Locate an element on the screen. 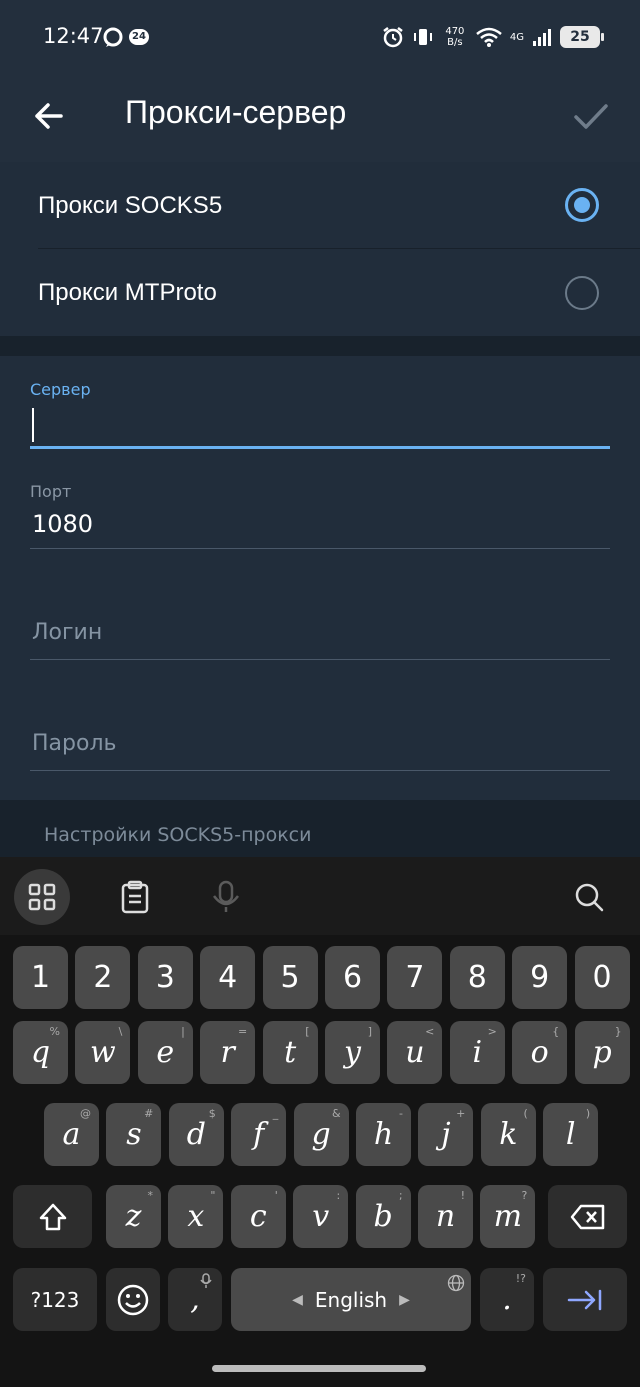 The height and width of the screenshot is (1387, 640). socks5-settings-caption: Настройки SOCKS5-прокси is located at coordinates (178, 835).